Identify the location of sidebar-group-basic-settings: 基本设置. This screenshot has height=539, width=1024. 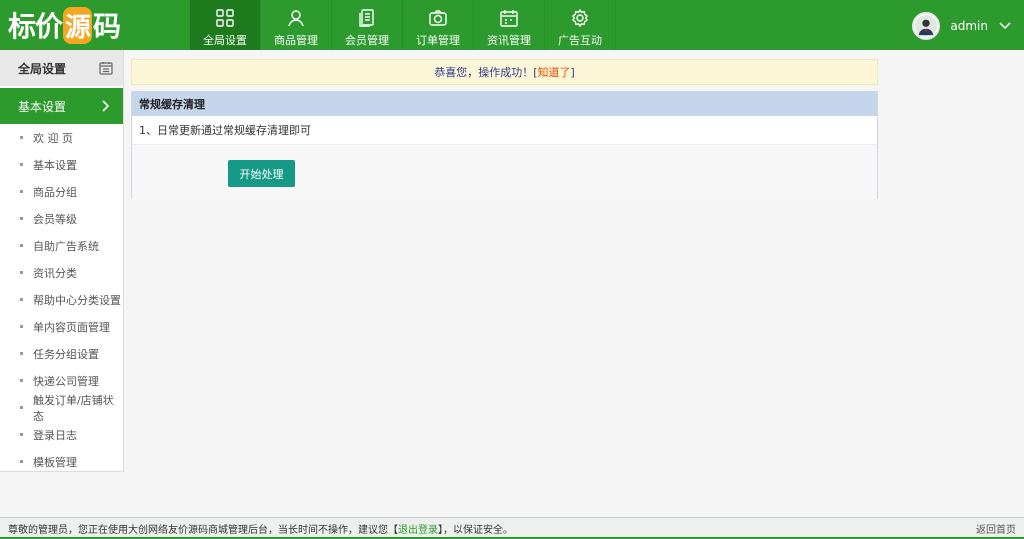
(61, 106).